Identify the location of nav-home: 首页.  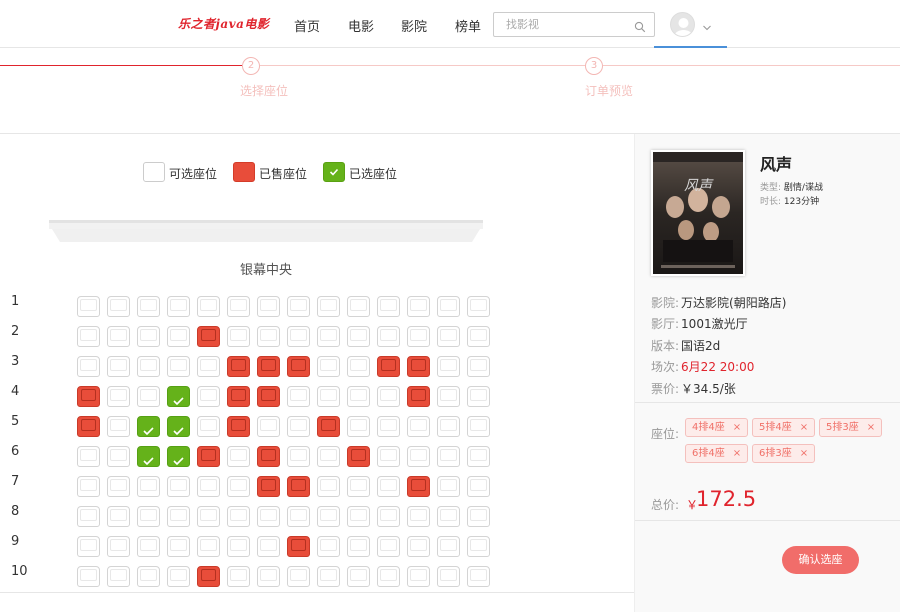
(307, 25).